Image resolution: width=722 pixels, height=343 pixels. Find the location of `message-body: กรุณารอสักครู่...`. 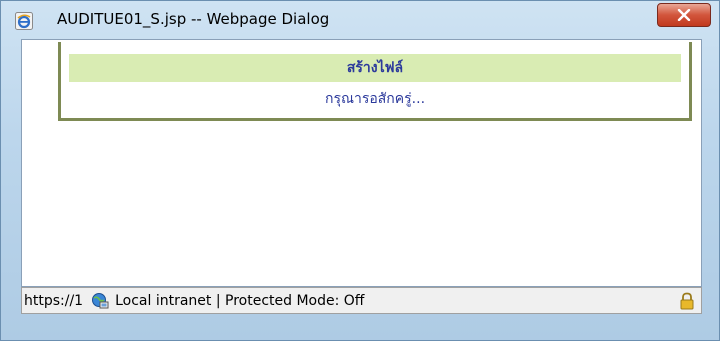

message-body: กรุณารอสักครู่... is located at coordinates (375, 99).